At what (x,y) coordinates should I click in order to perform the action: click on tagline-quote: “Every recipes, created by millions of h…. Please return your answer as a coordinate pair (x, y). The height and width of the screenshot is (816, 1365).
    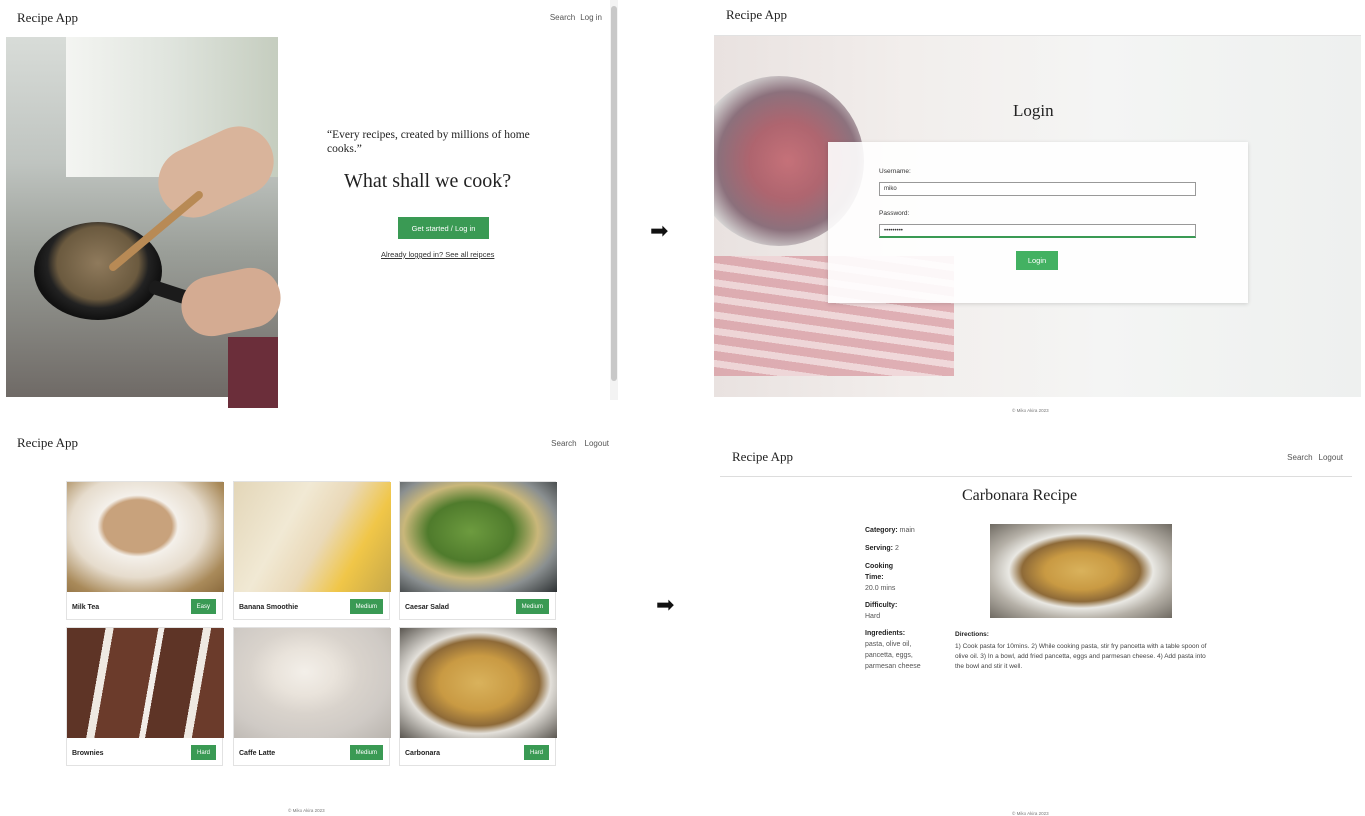
    Looking at the image, I should click on (428, 142).